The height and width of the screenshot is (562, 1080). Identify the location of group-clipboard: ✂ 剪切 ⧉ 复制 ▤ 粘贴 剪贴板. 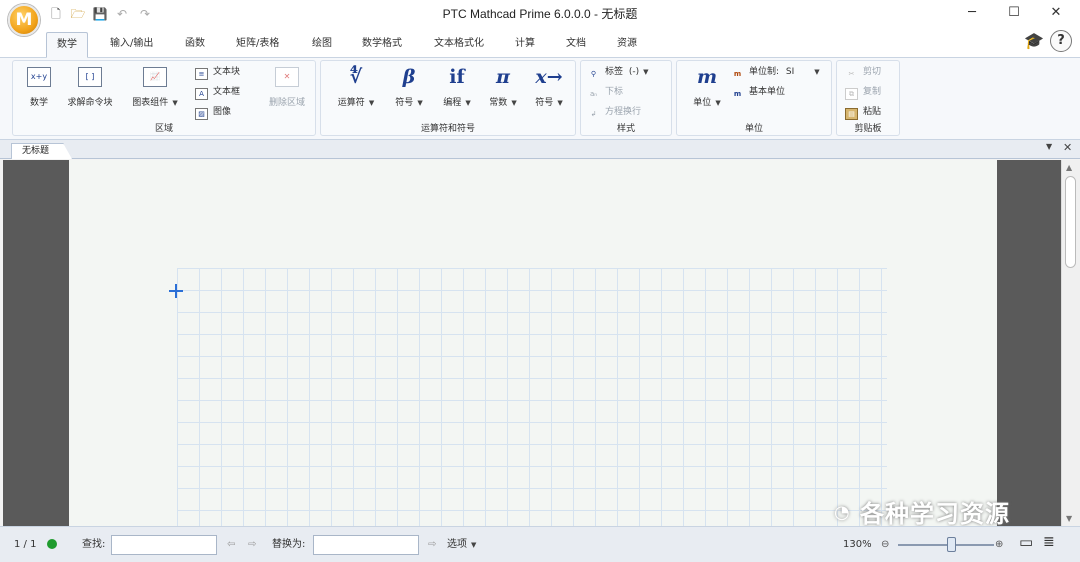
(868, 98).